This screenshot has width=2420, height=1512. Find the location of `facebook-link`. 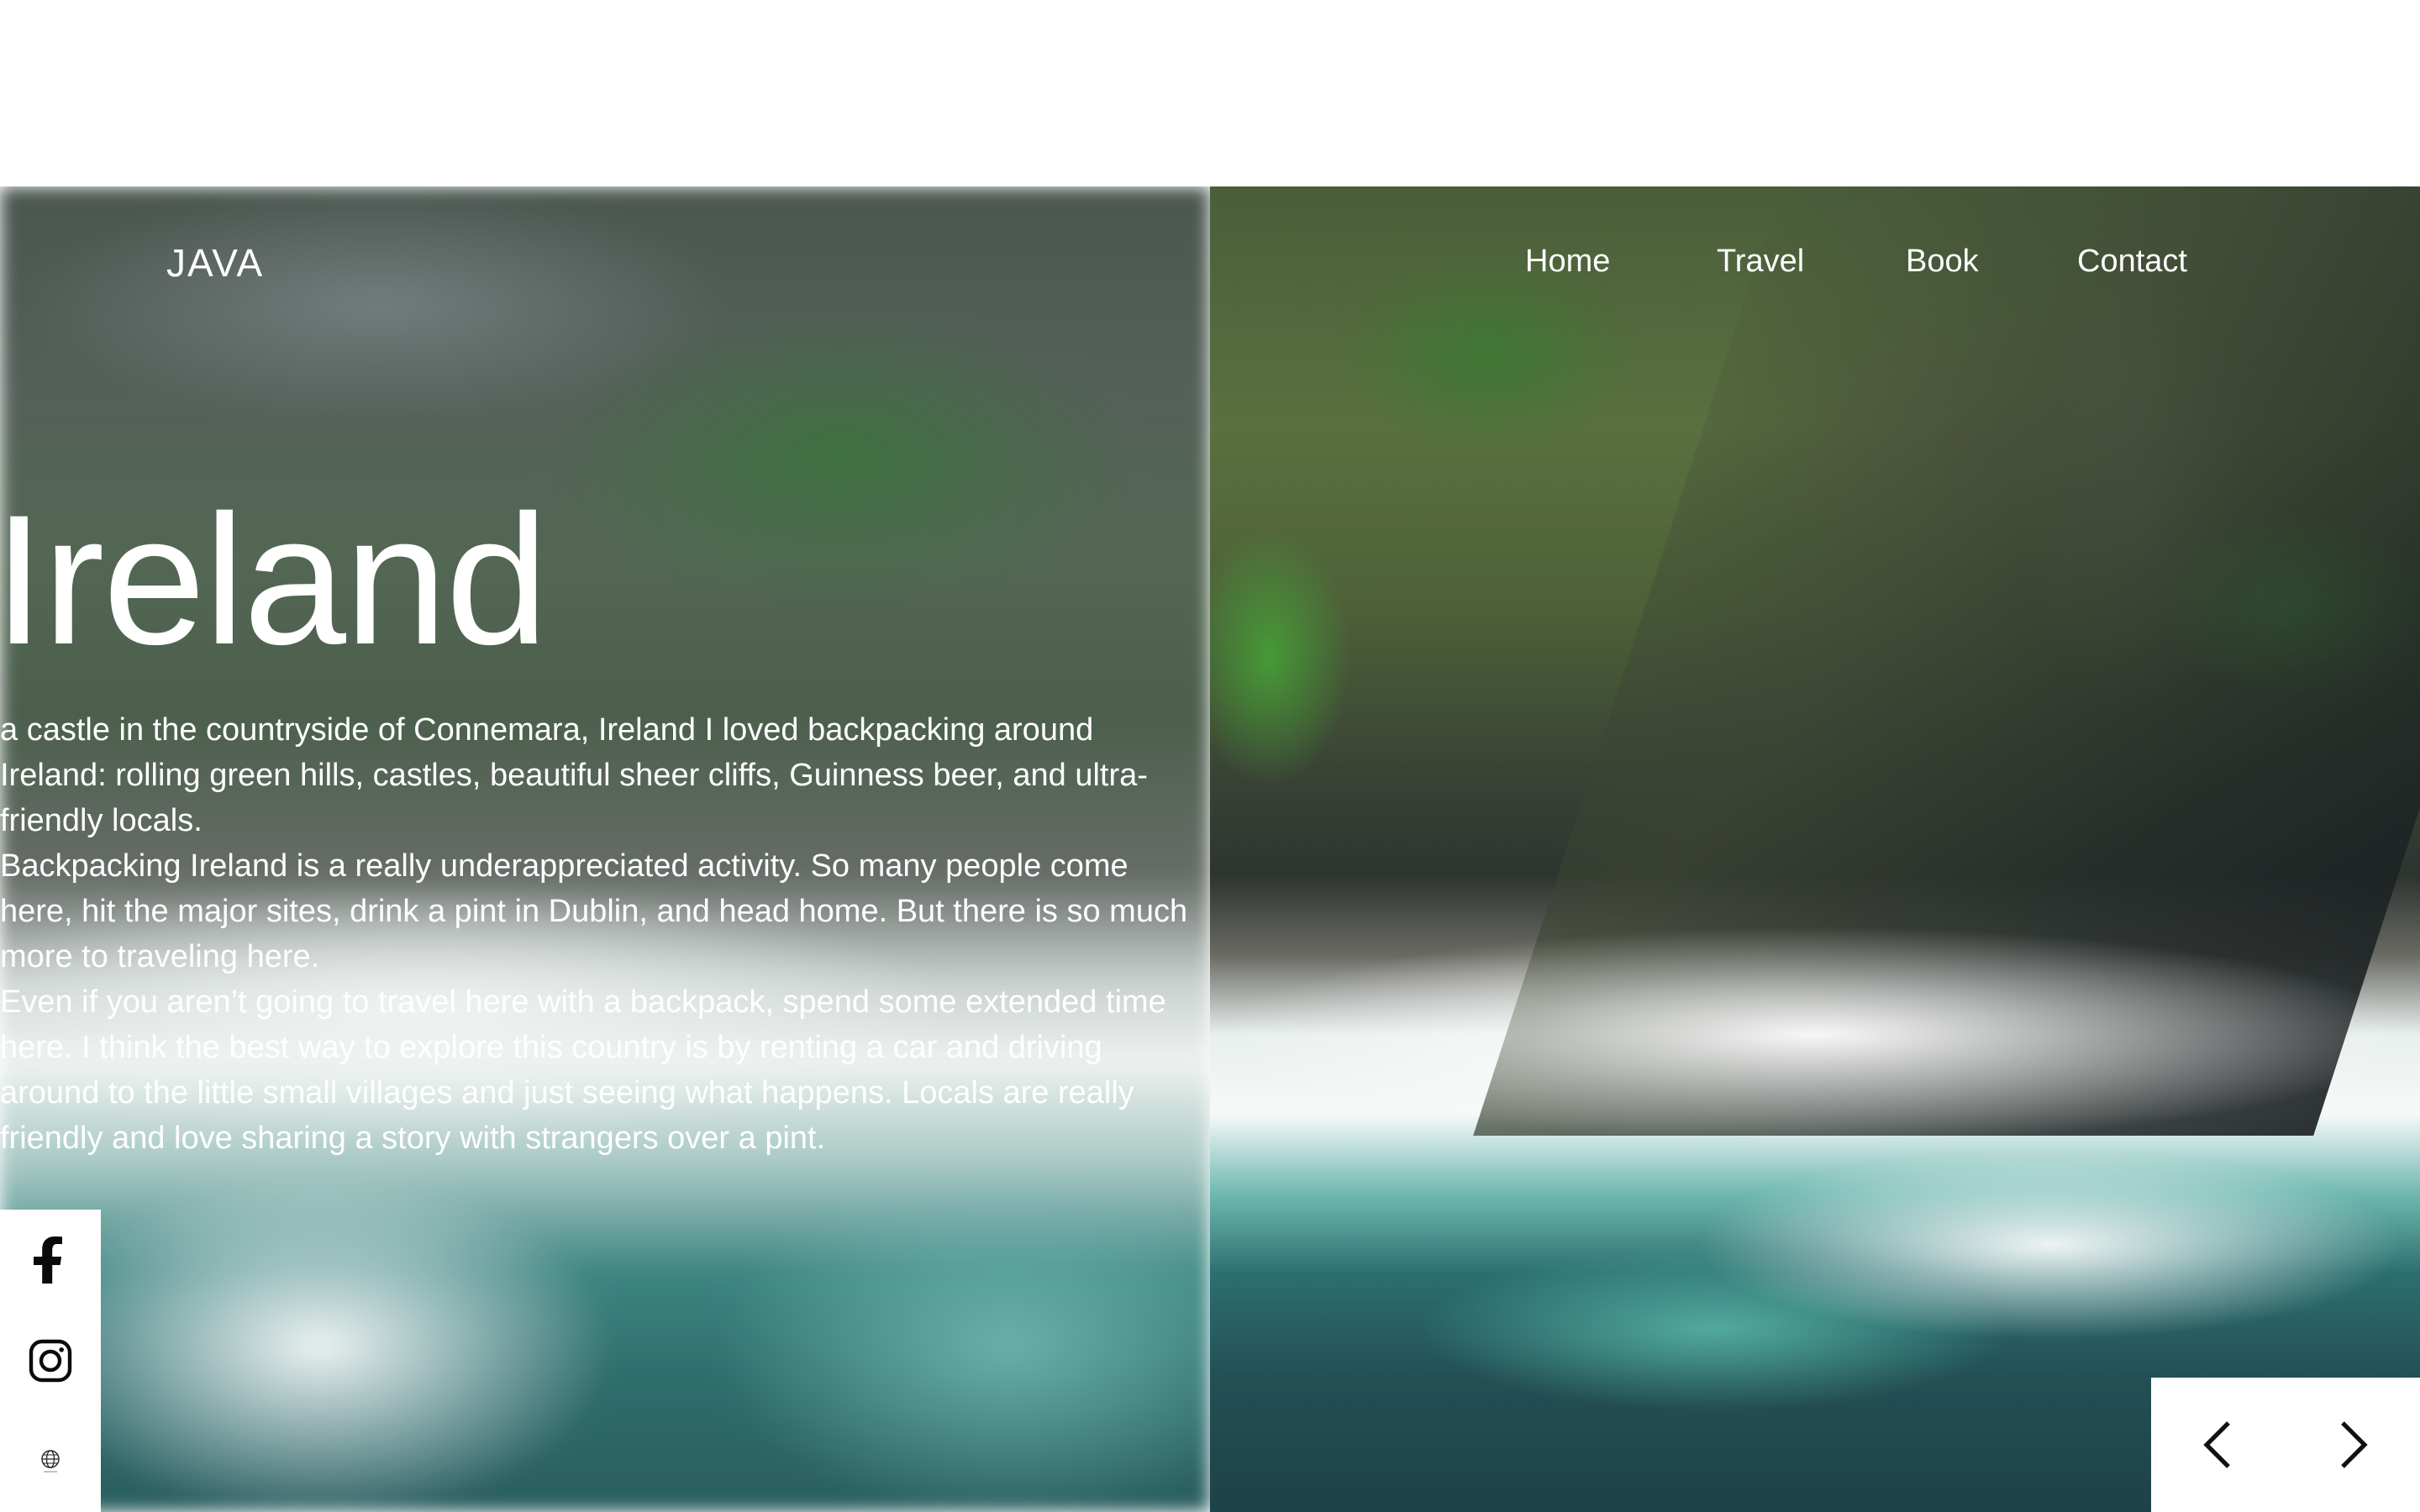

facebook-link is located at coordinates (51, 1260).